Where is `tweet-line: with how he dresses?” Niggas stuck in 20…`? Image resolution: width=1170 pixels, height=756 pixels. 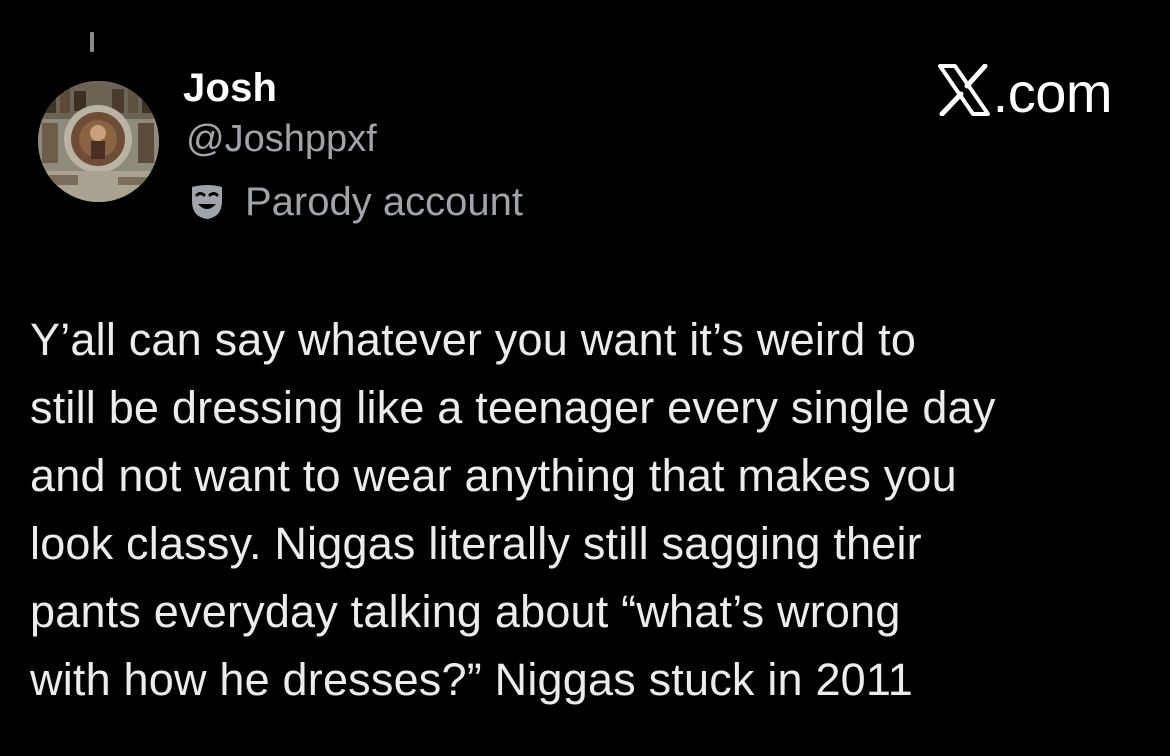 tweet-line: with how he dresses?” Niggas stuck in 20… is located at coordinates (472, 679).